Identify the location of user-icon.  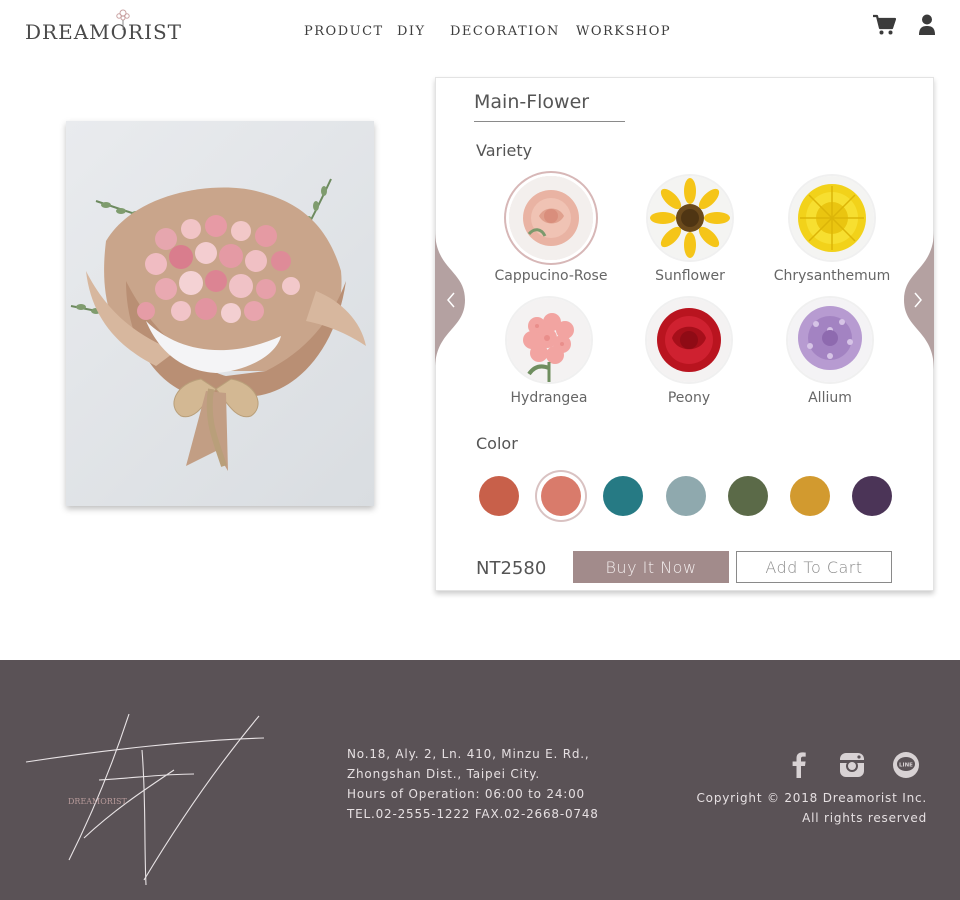
(927, 25).